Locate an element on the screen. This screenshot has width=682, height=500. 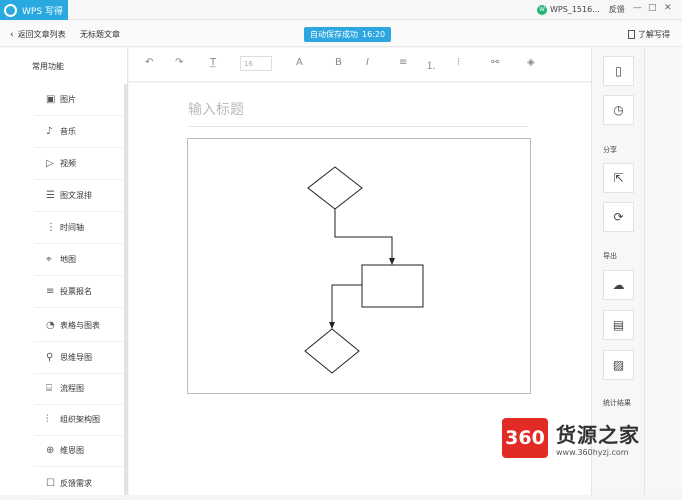
document-icon: ▤ is located at coordinates (618, 325).